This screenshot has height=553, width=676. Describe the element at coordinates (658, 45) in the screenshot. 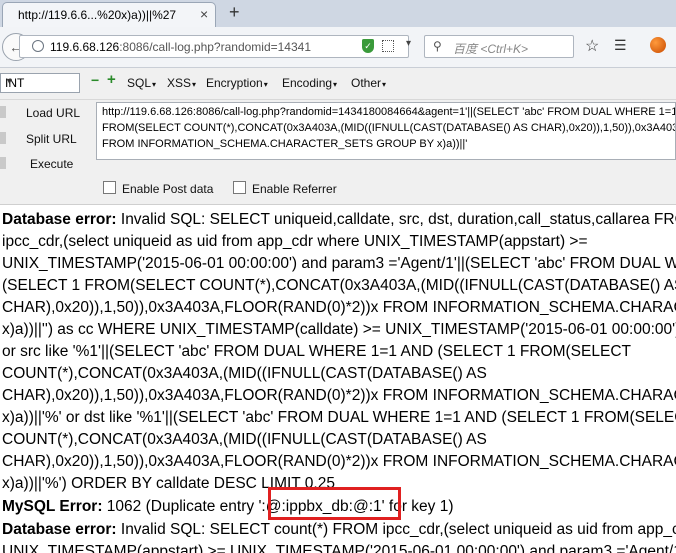

I see `extension-icon` at that location.